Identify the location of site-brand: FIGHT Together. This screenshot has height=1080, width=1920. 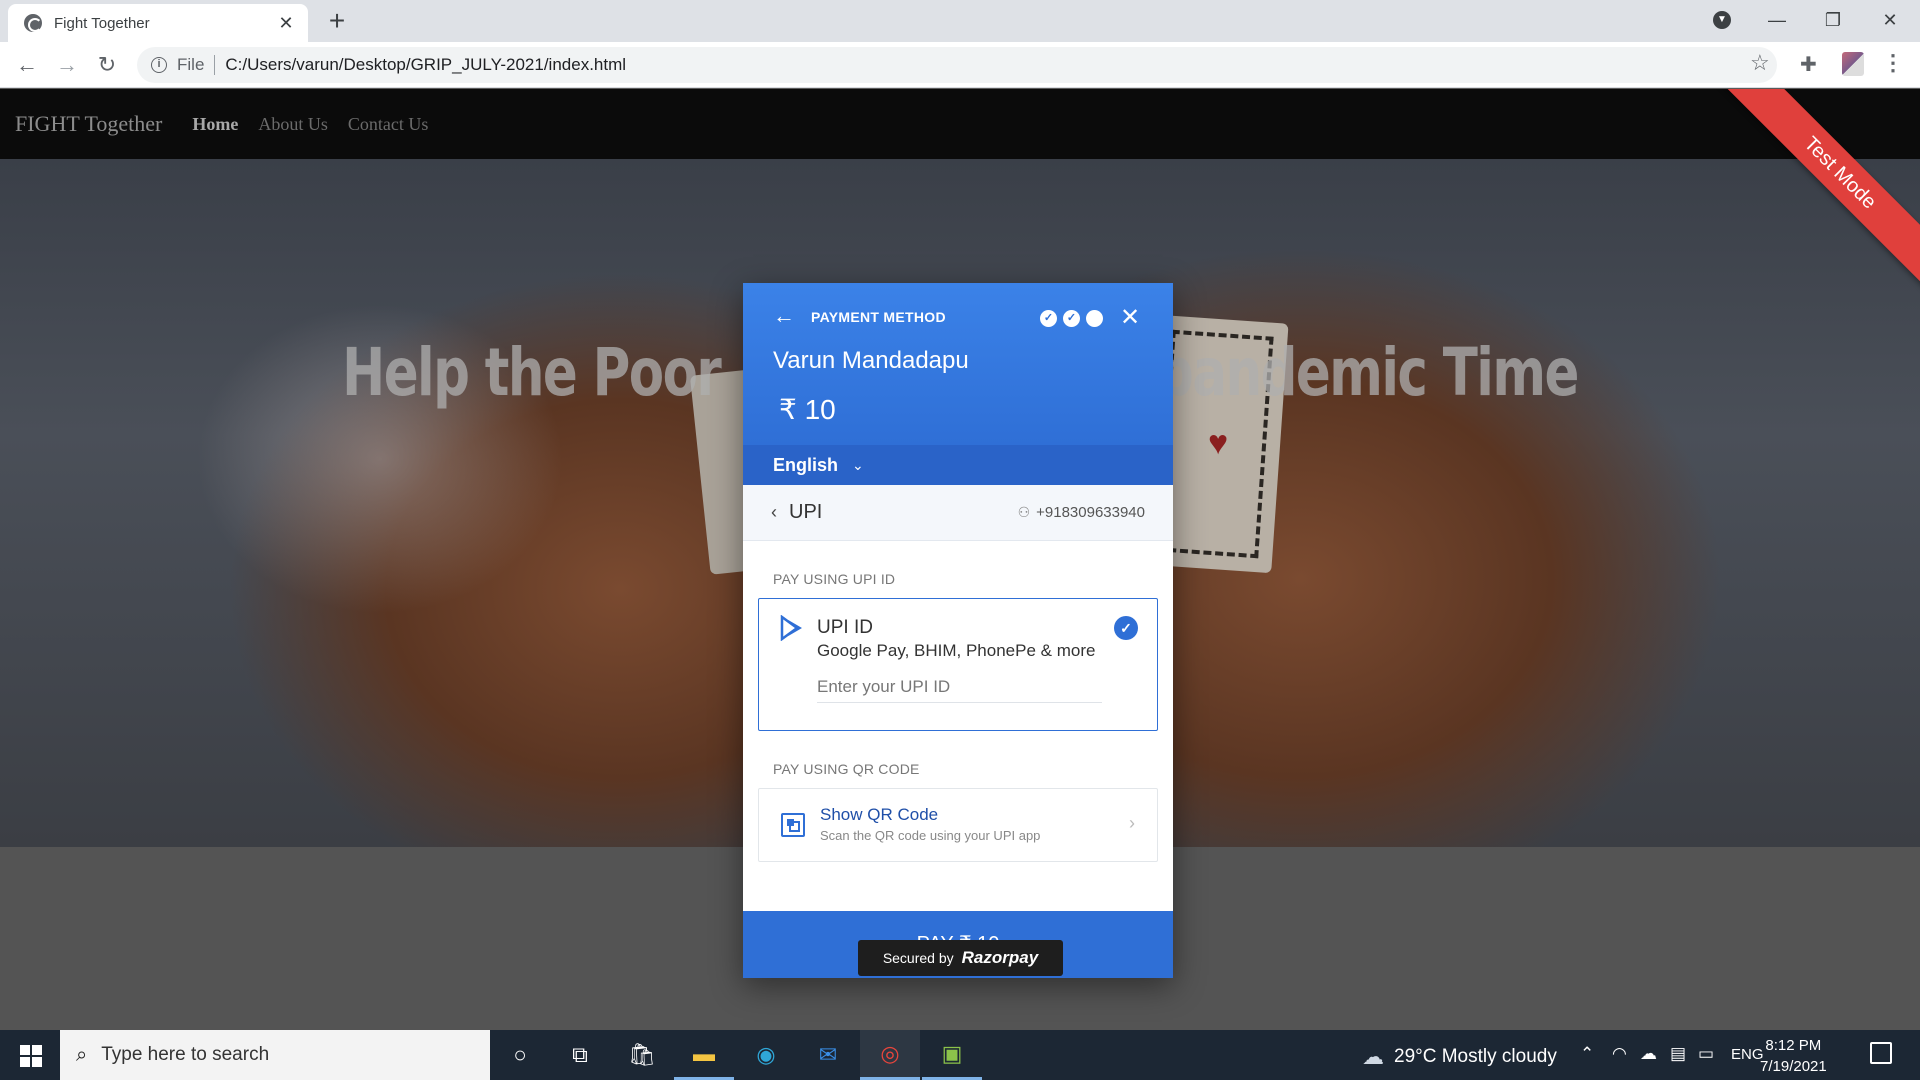
(88, 124).